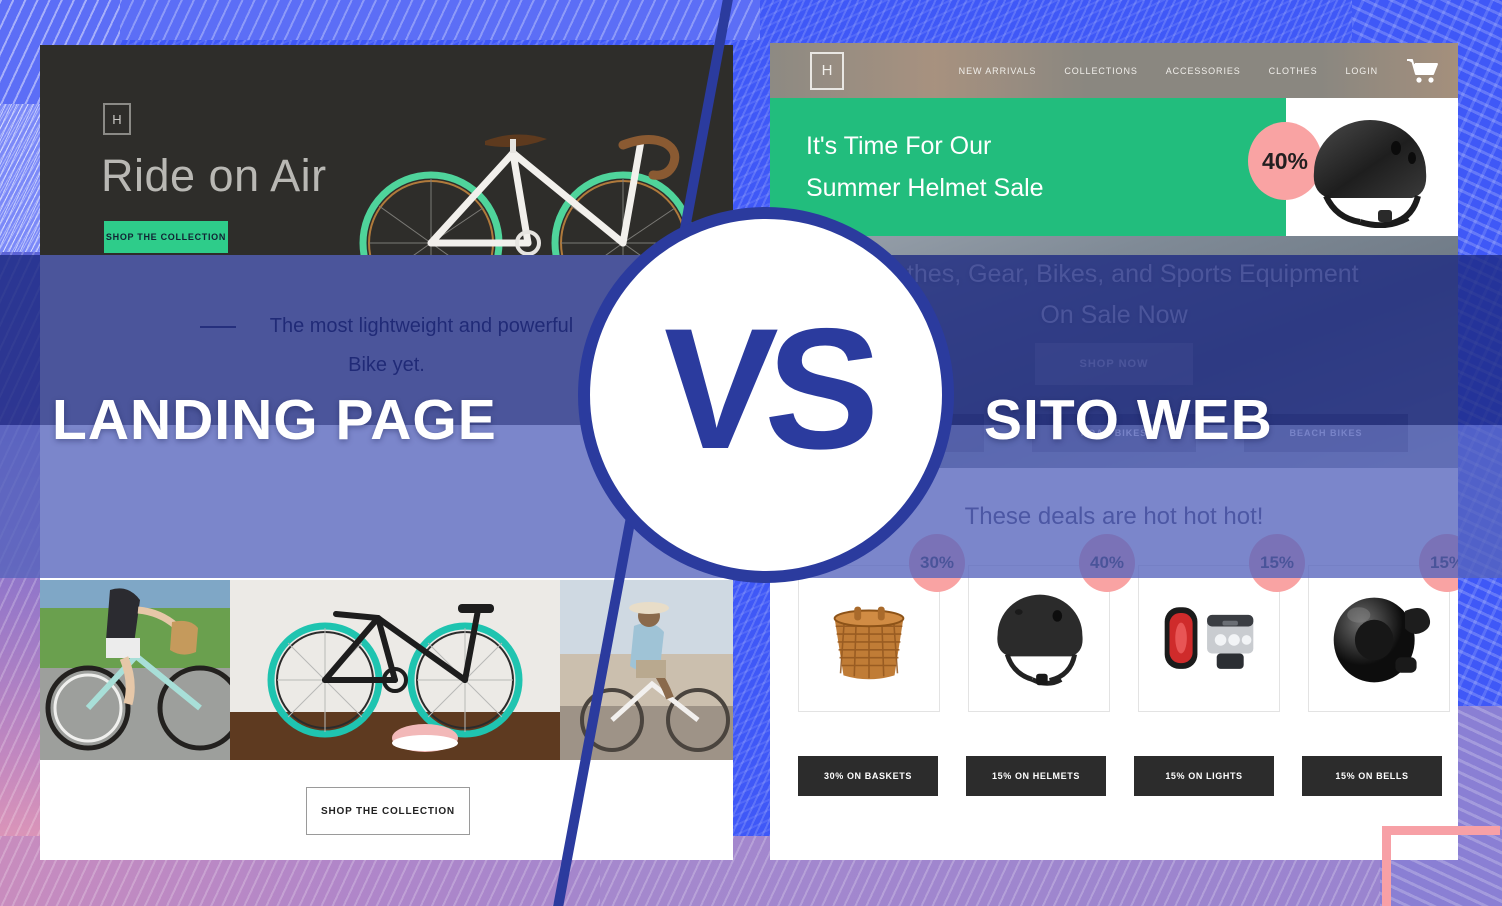 This screenshot has width=1502, height=906. I want to click on background-top-band, so click(440, 20).